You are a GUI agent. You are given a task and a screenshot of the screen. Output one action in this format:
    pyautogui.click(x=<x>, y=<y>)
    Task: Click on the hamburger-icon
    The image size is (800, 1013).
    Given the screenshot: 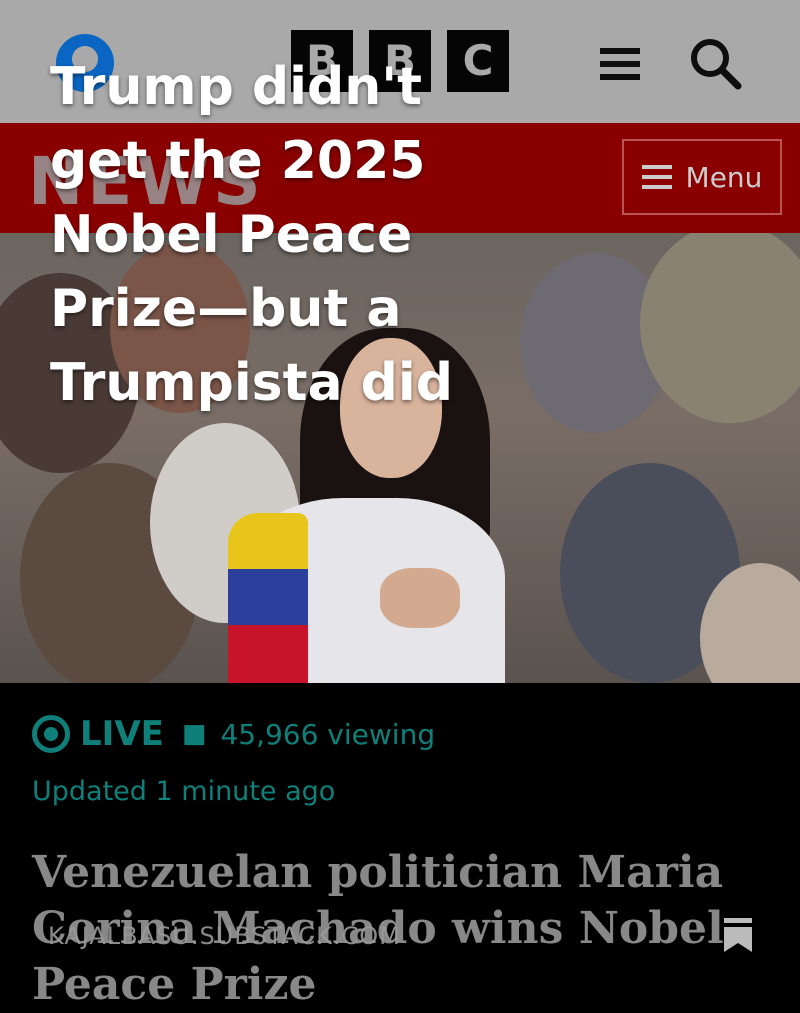 What is the action you would take?
    pyautogui.click(x=621, y=64)
    